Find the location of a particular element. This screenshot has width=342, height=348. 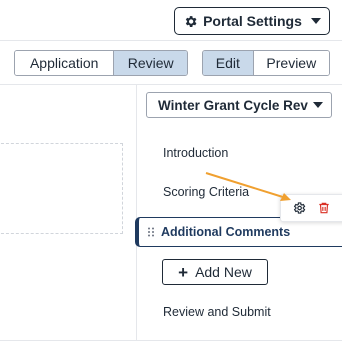

tab-preview: Preview is located at coordinates (290, 63).